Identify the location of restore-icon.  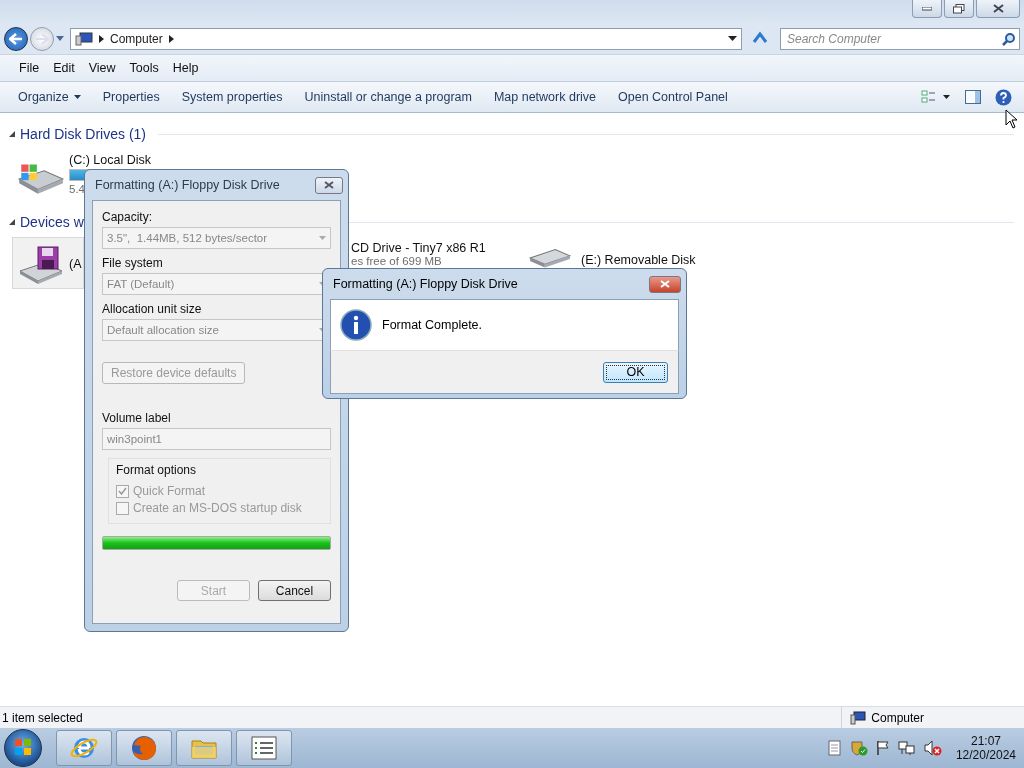
(959, 8).